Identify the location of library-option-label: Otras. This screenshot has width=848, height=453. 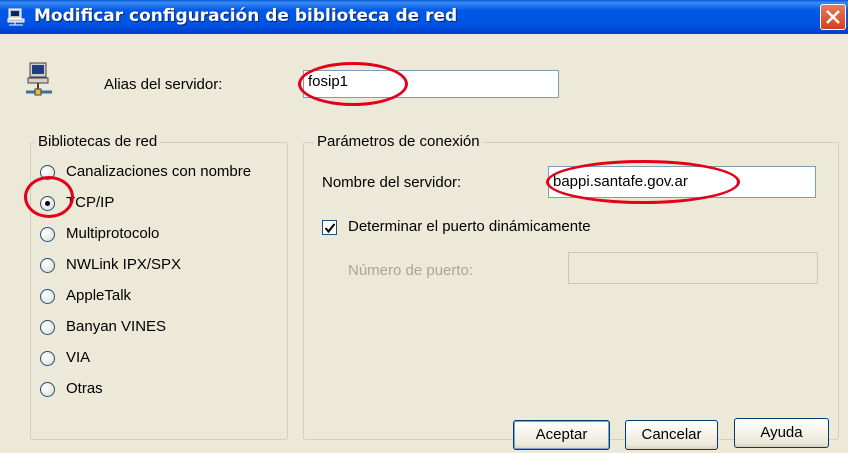
(84, 388).